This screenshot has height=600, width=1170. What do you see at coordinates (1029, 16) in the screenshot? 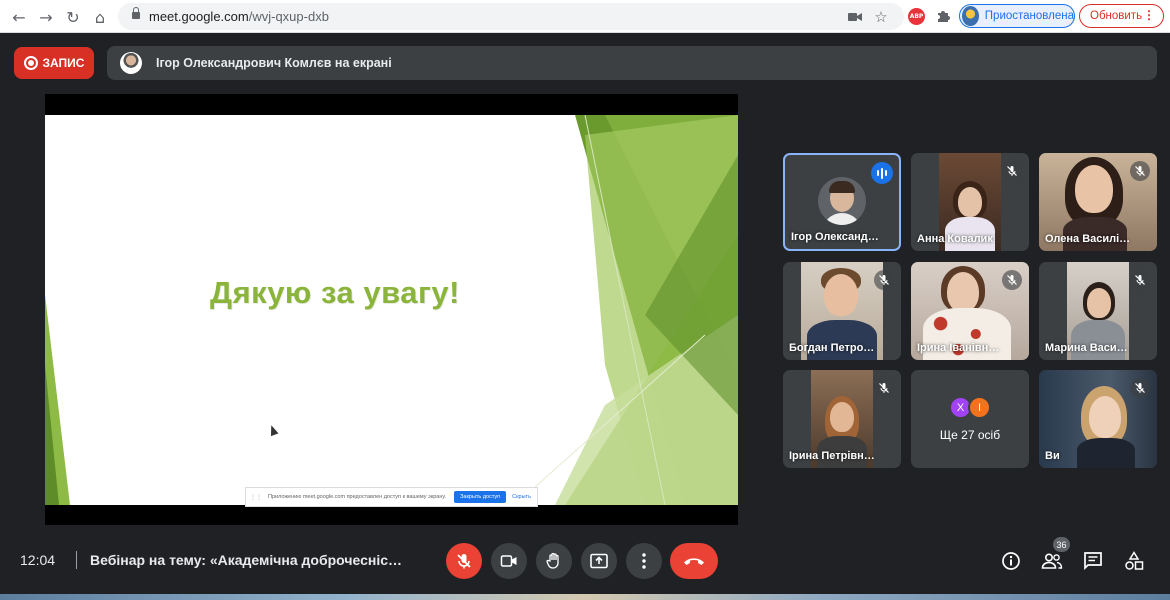
I see `profile-status-label: Приостановлена` at bounding box center [1029, 16].